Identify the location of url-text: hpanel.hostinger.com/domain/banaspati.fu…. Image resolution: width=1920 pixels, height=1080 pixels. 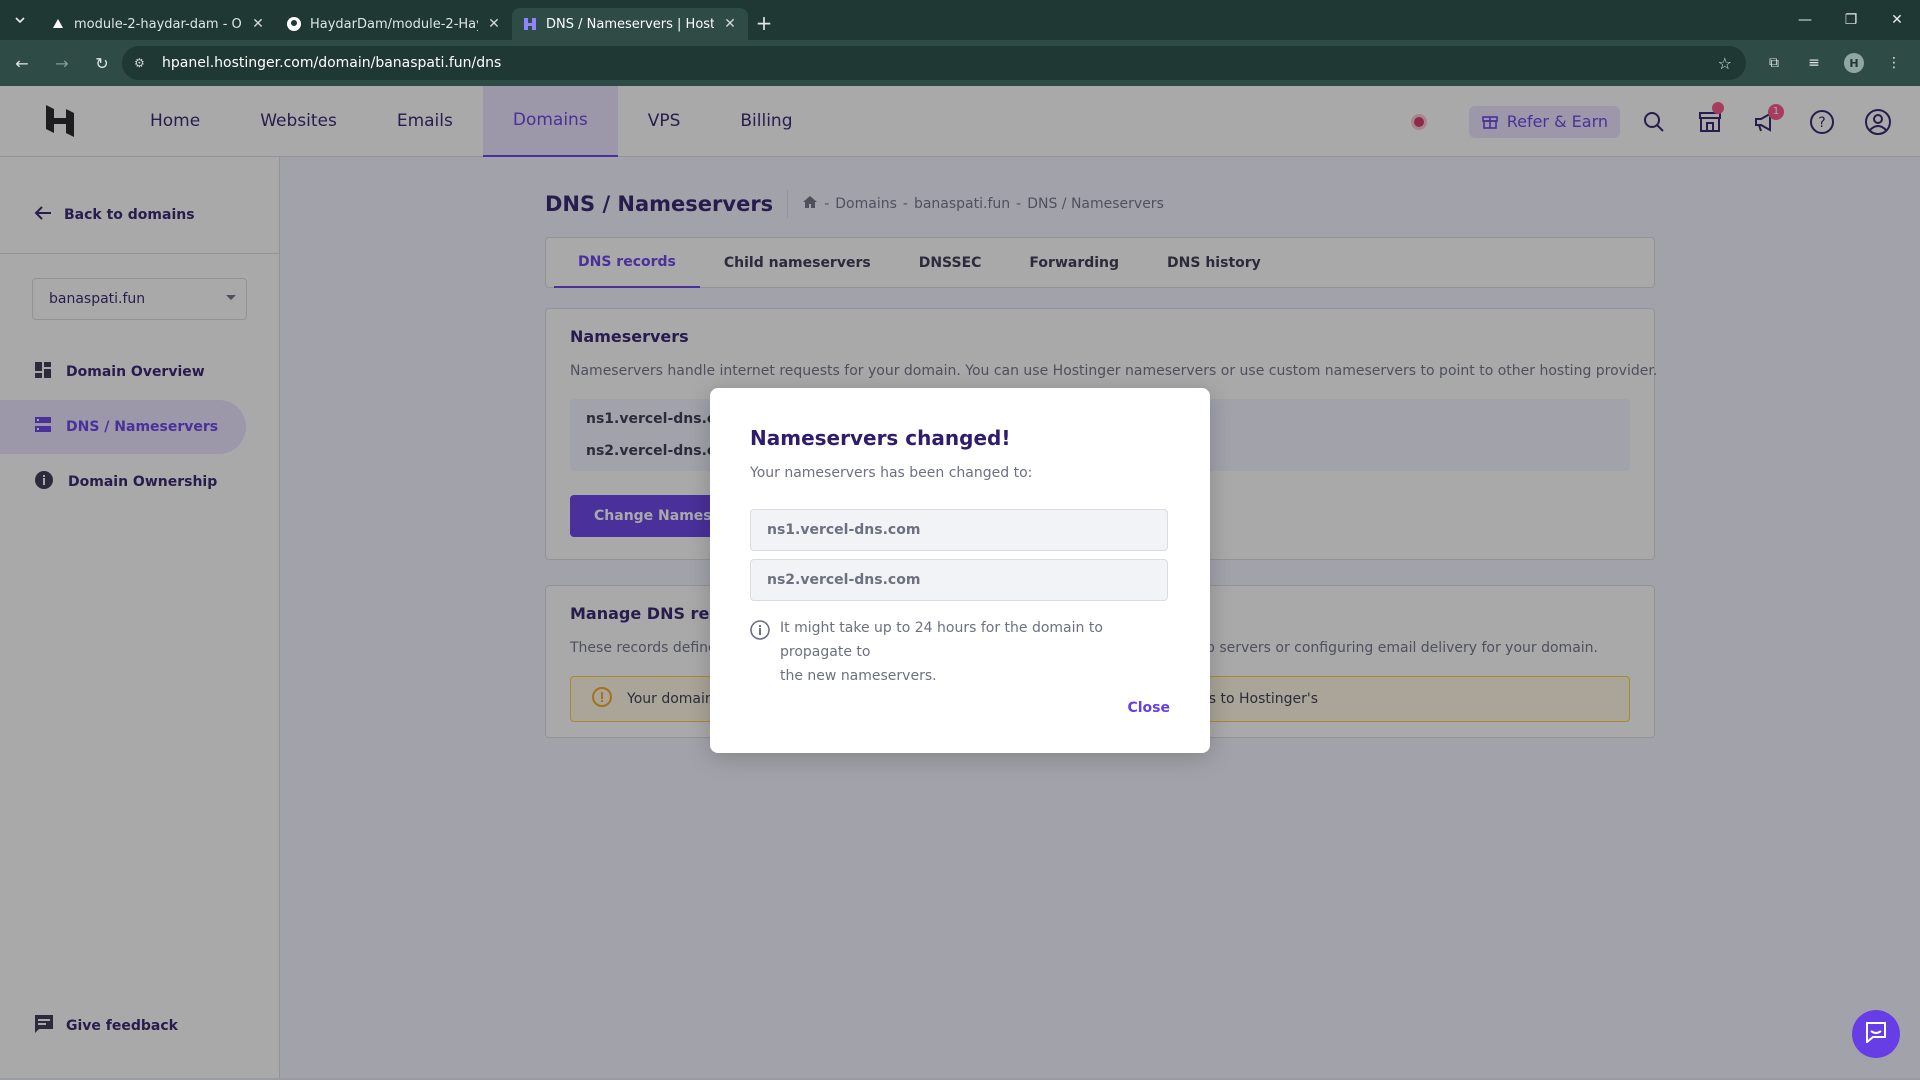
(332, 63).